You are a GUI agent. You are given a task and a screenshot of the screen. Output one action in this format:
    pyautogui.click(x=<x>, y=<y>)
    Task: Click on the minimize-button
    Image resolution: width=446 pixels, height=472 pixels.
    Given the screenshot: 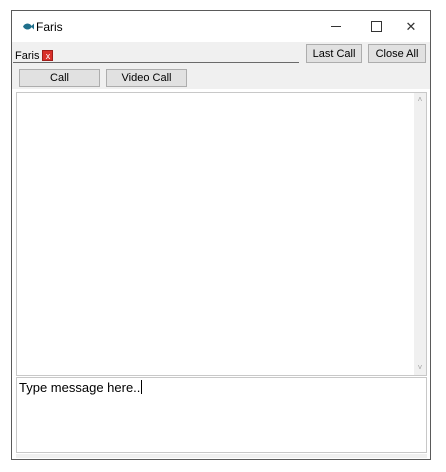 What is the action you would take?
    pyautogui.click(x=336, y=26)
    